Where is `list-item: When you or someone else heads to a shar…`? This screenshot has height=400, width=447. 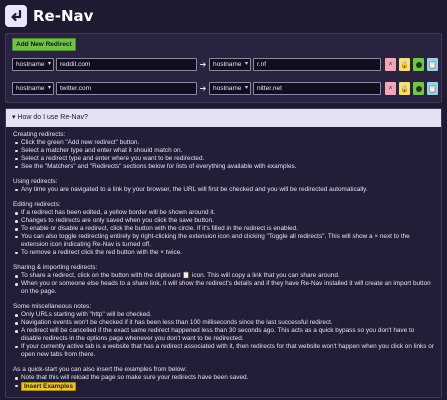 list-item: When you or someone else heads to a shar… is located at coordinates (223, 288).